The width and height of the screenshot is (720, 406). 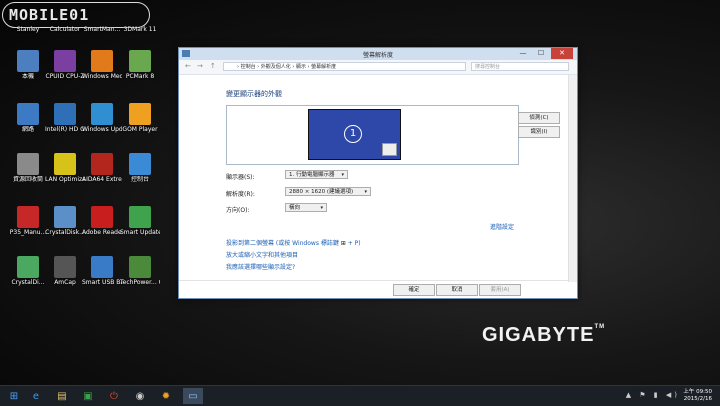 What do you see at coordinates (88, 396) in the screenshot?
I see `store-icon: ▣` at bounding box center [88, 396].